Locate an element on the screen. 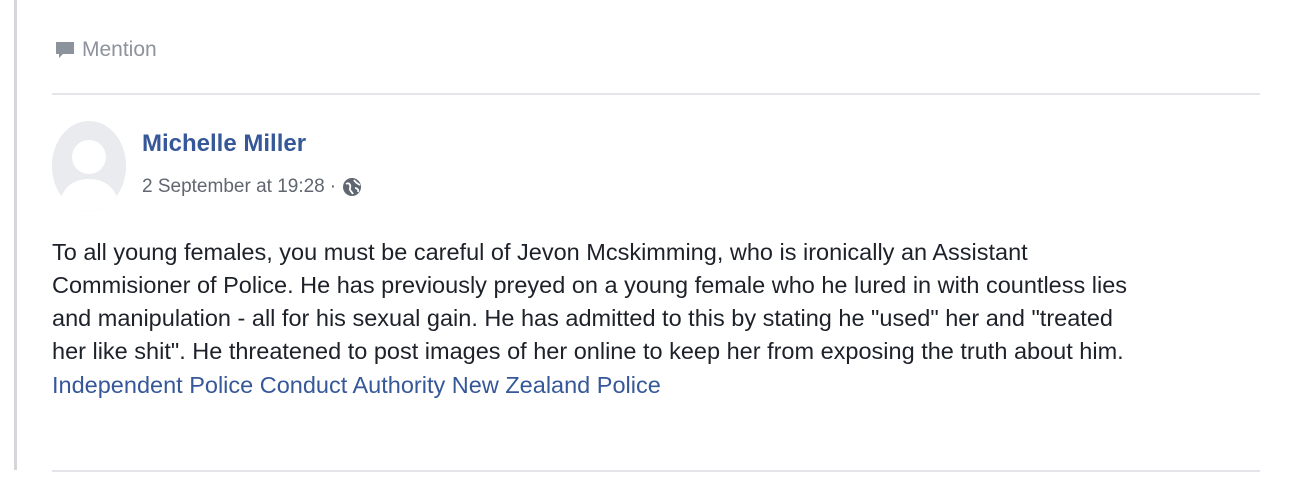  tag-link-ipca: Independent Police Conduct Authority is located at coordinates (248, 385).